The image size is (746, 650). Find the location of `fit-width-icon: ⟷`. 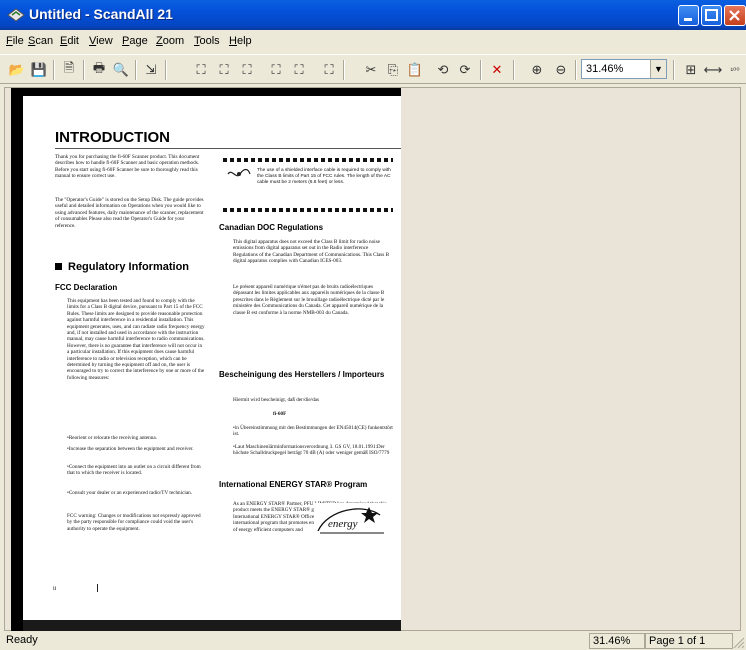

fit-width-icon: ⟷ is located at coordinates (713, 69).